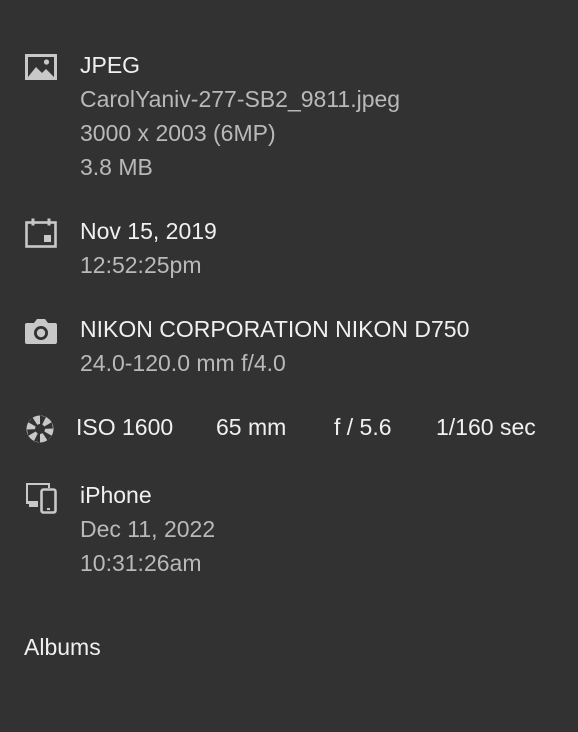 Image resolution: width=578 pixels, height=732 pixels. I want to click on focal-length-value: 65 mm, so click(251, 427).